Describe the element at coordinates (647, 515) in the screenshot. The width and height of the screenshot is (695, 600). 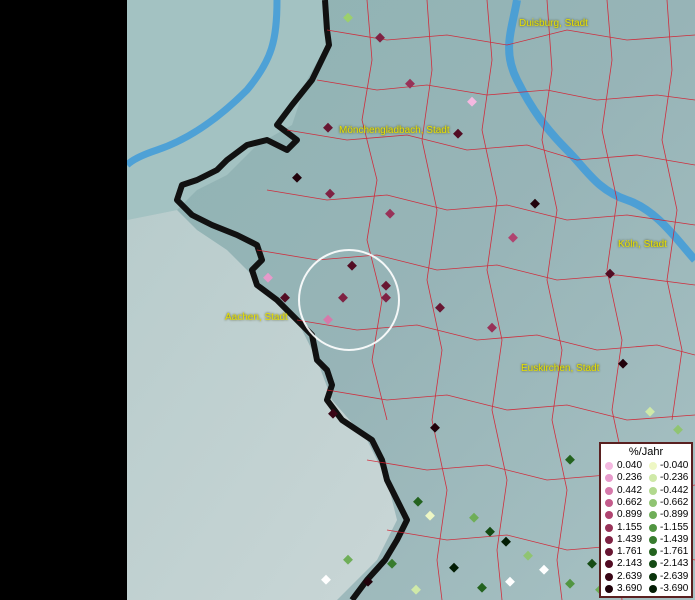
I see `legend-row: 0.899 -0.899` at that location.